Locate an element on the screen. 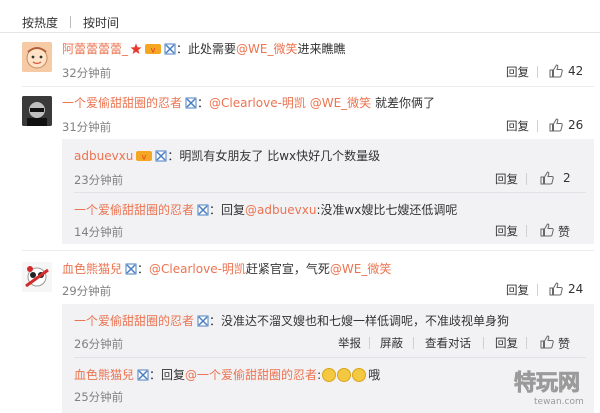  like-count: 2 is located at coordinates (567, 178).